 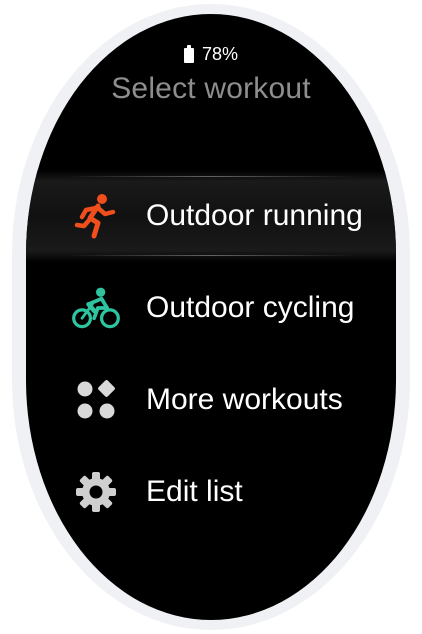 I want to click on workout-item-edit-list: Edit list, so click(x=211, y=492).